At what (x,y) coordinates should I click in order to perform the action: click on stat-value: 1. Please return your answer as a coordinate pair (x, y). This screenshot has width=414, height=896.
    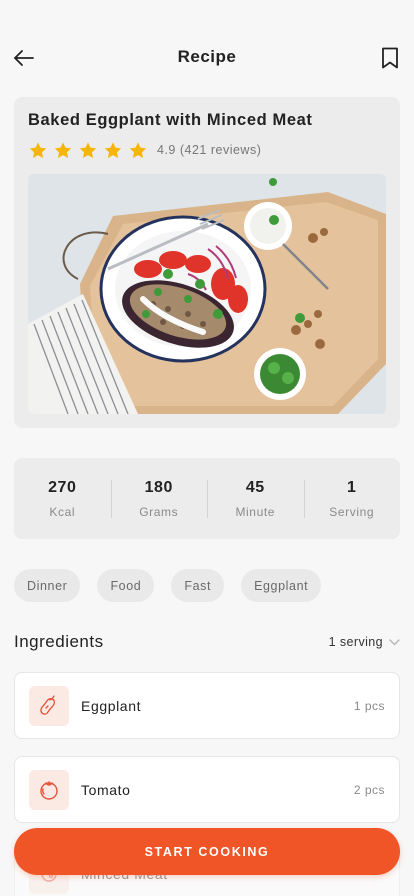
    Looking at the image, I should click on (352, 487).